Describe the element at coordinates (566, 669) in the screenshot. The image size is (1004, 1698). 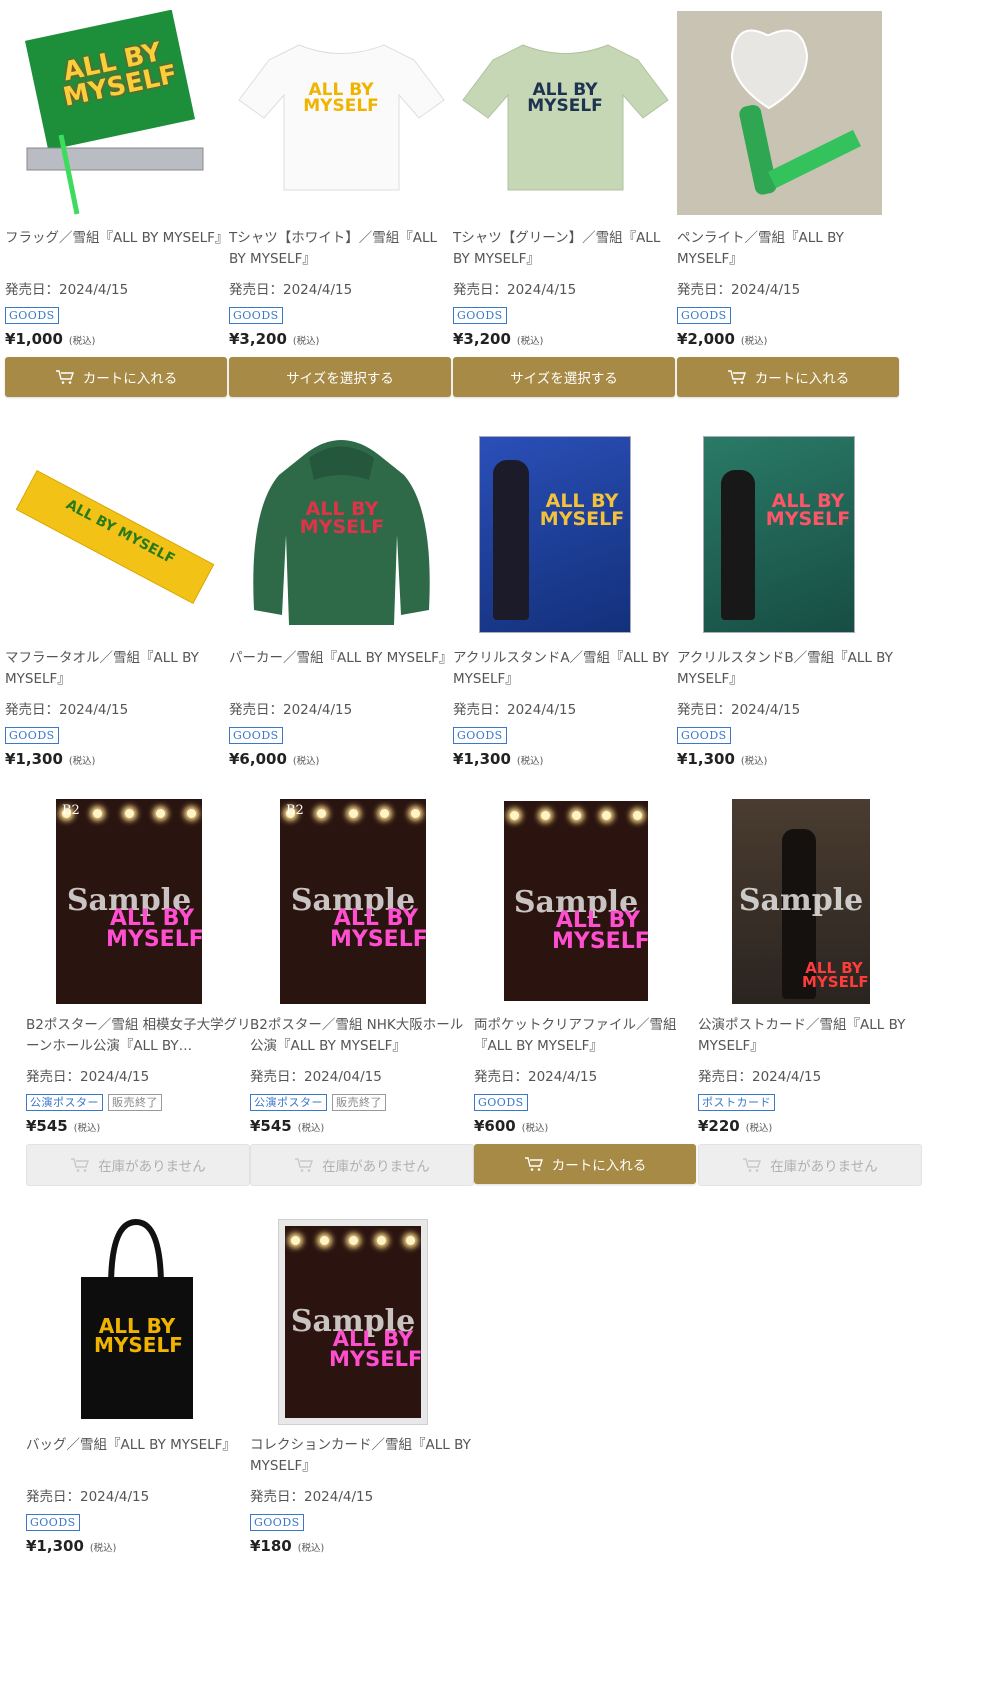
I see `product-title: アクリルスタンドA／雪組『ALL BY MYSELF』` at that location.